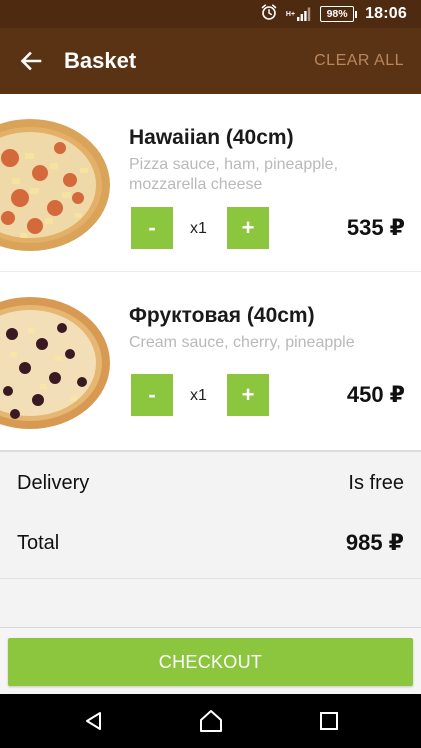  Describe the element at coordinates (299, 14) in the screenshot. I see `signal-icon: H+` at that location.